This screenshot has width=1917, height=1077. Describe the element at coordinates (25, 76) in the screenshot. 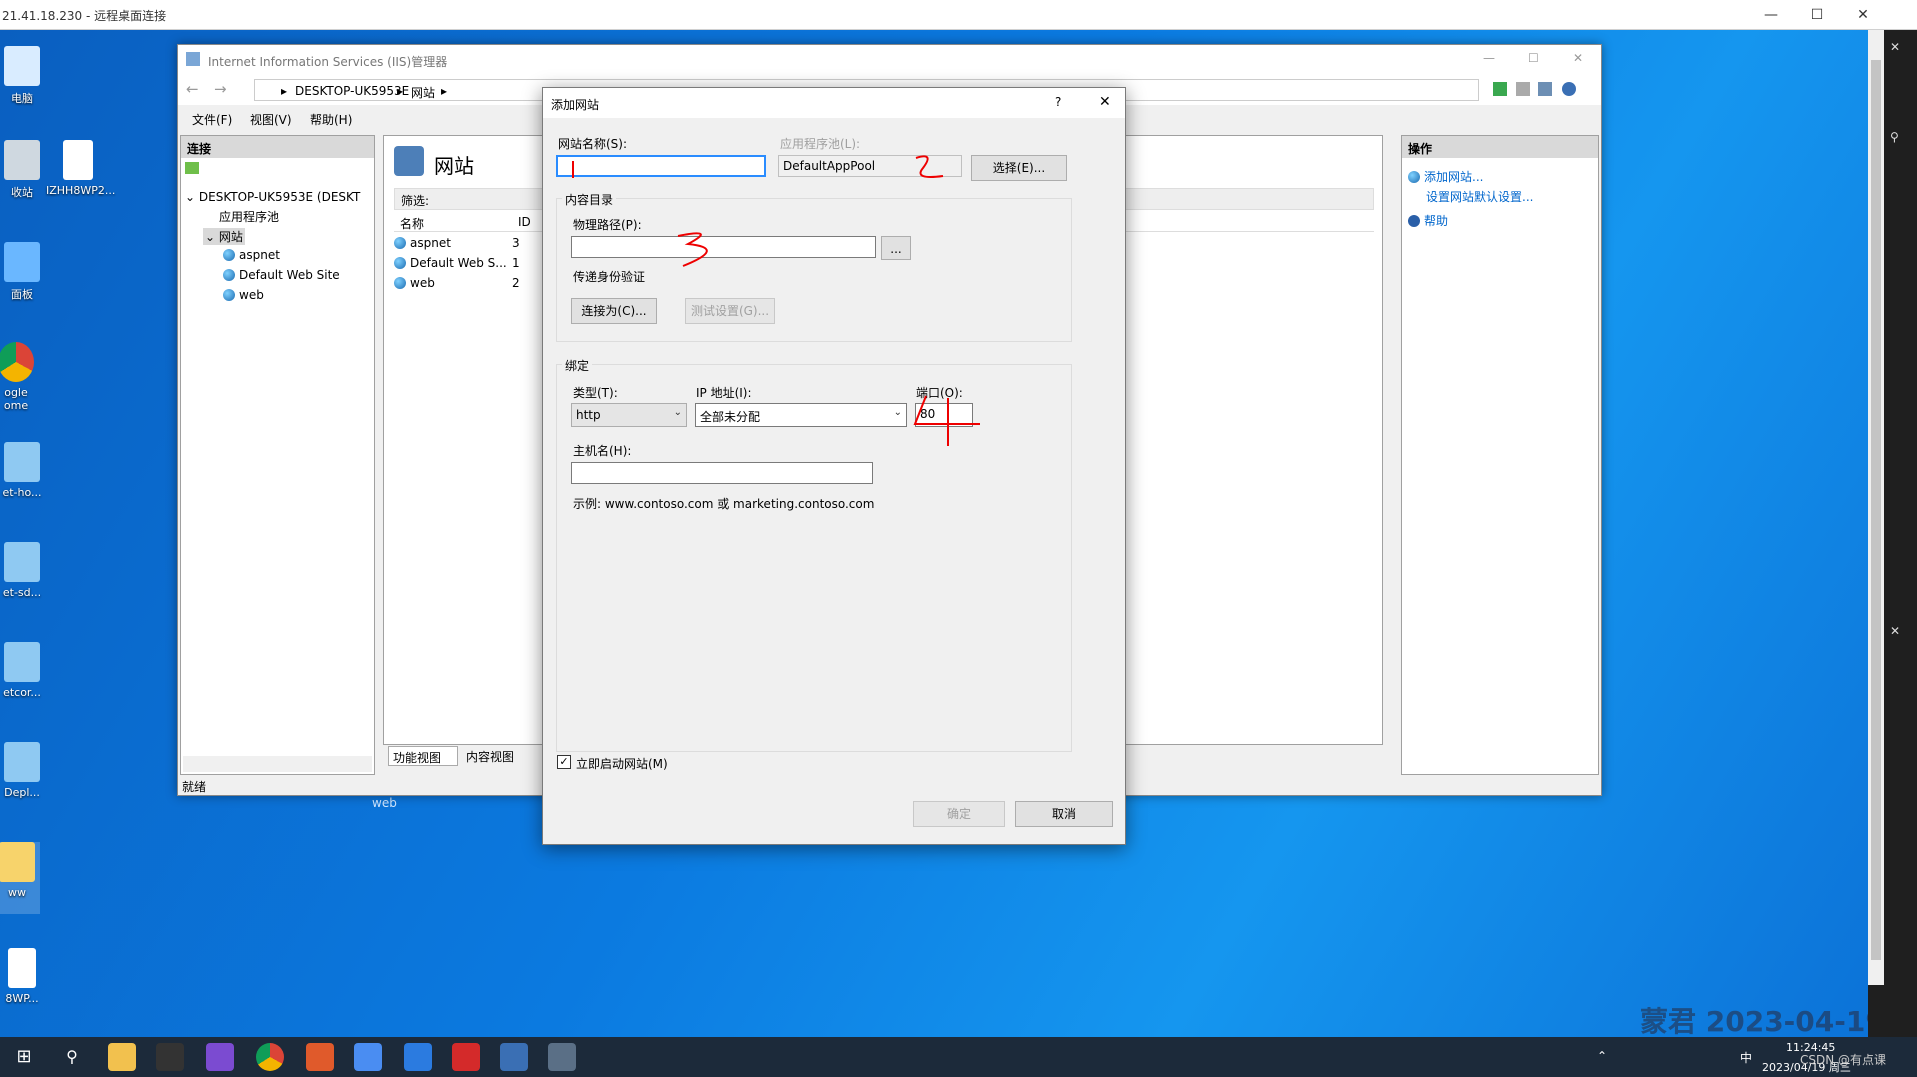

I see `desktop-icon-computer: 电脑` at that location.